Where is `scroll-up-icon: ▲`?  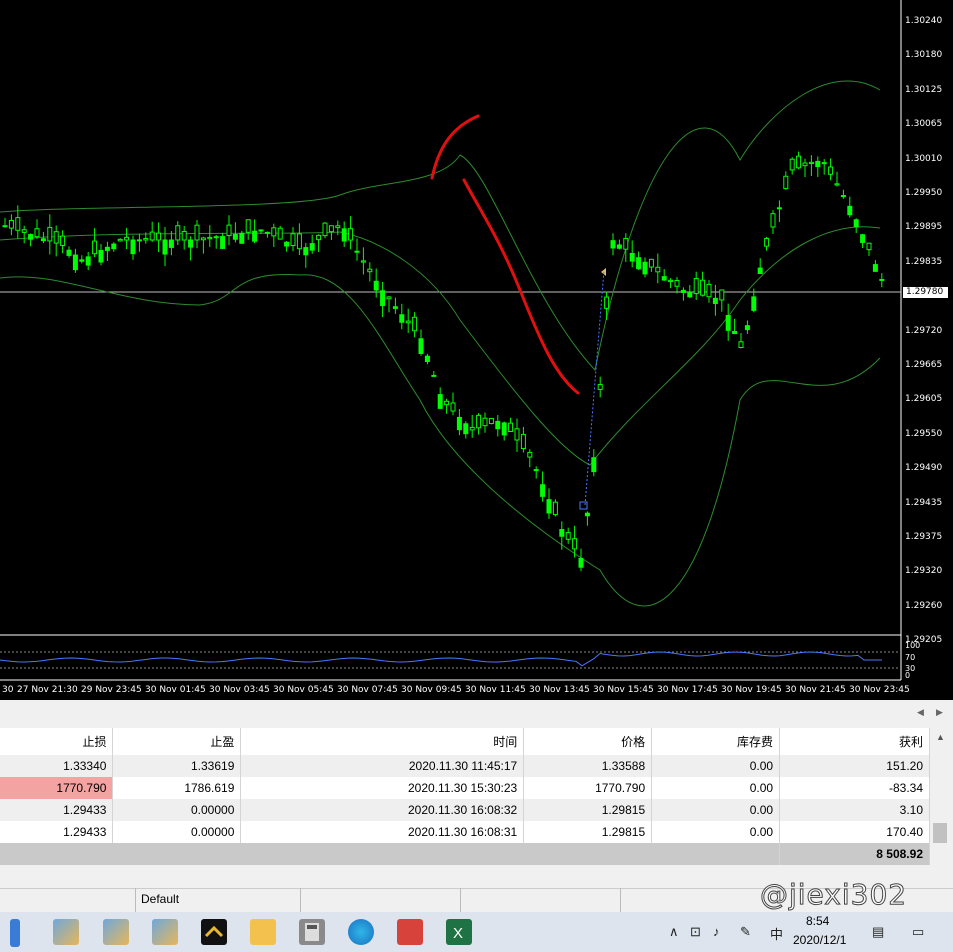 scroll-up-icon: ▲ is located at coordinates (940, 737).